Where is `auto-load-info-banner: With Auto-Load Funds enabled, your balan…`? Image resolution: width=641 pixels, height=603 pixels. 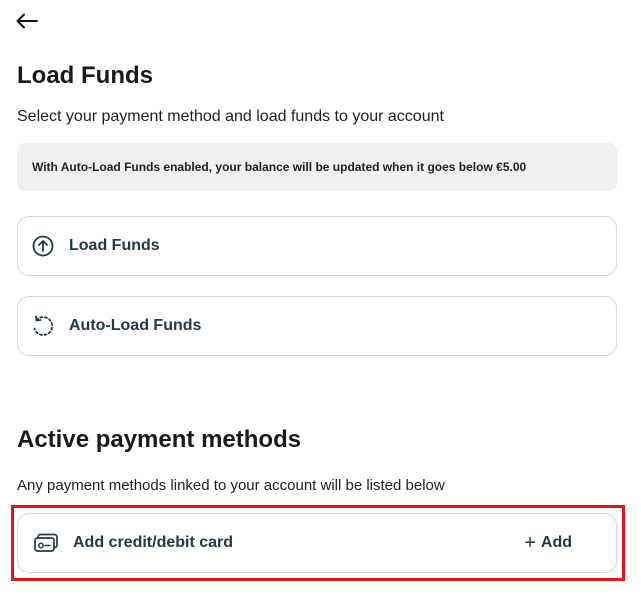 auto-load-info-banner: With Auto-Load Funds enabled, your balan… is located at coordinates (317, 167).